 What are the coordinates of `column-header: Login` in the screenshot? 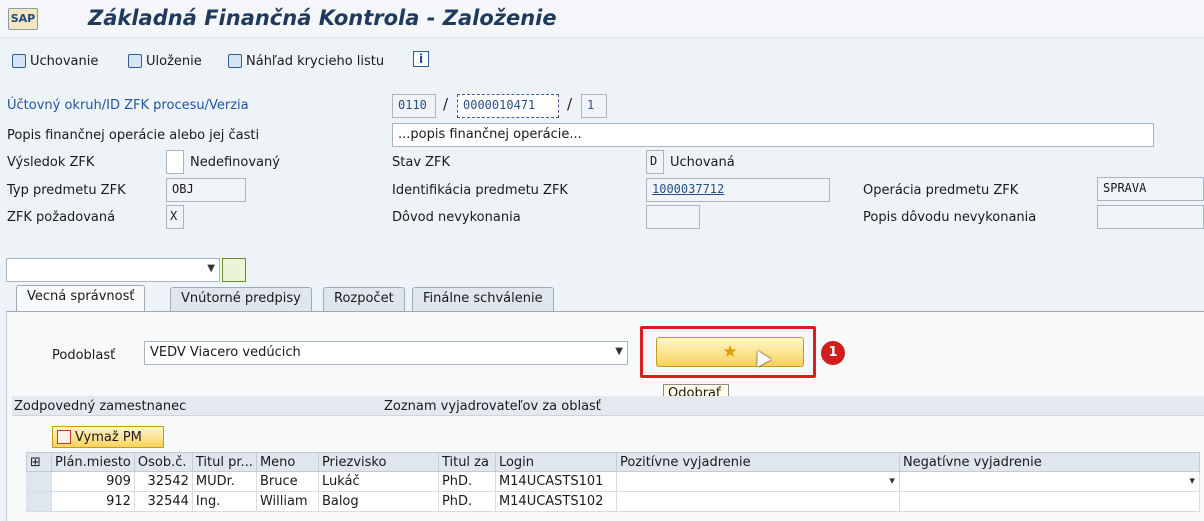 It's located at (555, 462).